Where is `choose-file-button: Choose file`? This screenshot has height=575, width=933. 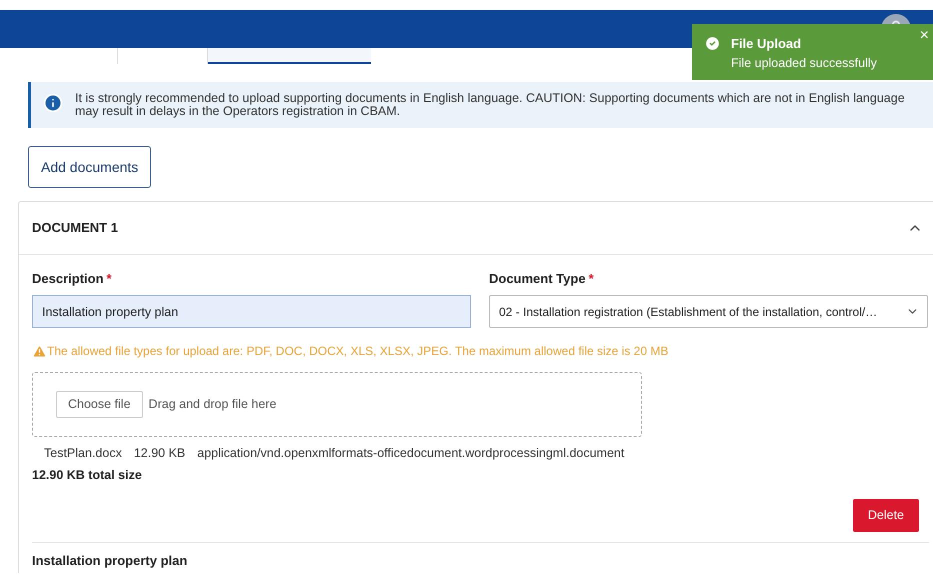
choose-file-button: Choose file is located at coordinates (99, 404).